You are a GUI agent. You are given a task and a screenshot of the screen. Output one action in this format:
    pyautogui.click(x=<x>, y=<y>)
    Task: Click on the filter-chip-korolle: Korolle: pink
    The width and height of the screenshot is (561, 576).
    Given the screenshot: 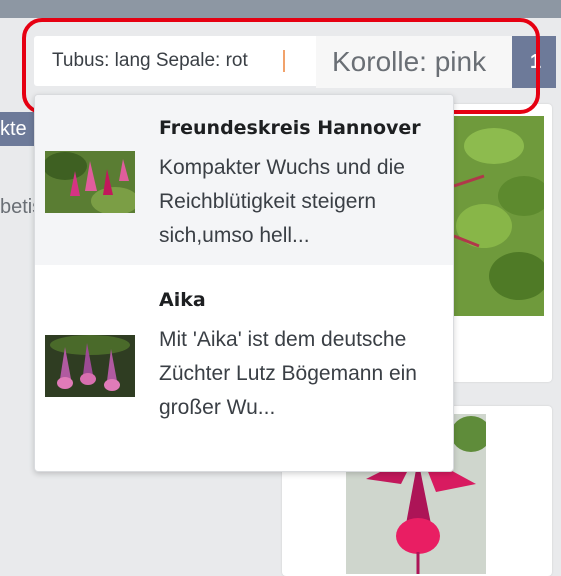 What is the action you would take?
    pyautogui.click(x=414, y=62)
    